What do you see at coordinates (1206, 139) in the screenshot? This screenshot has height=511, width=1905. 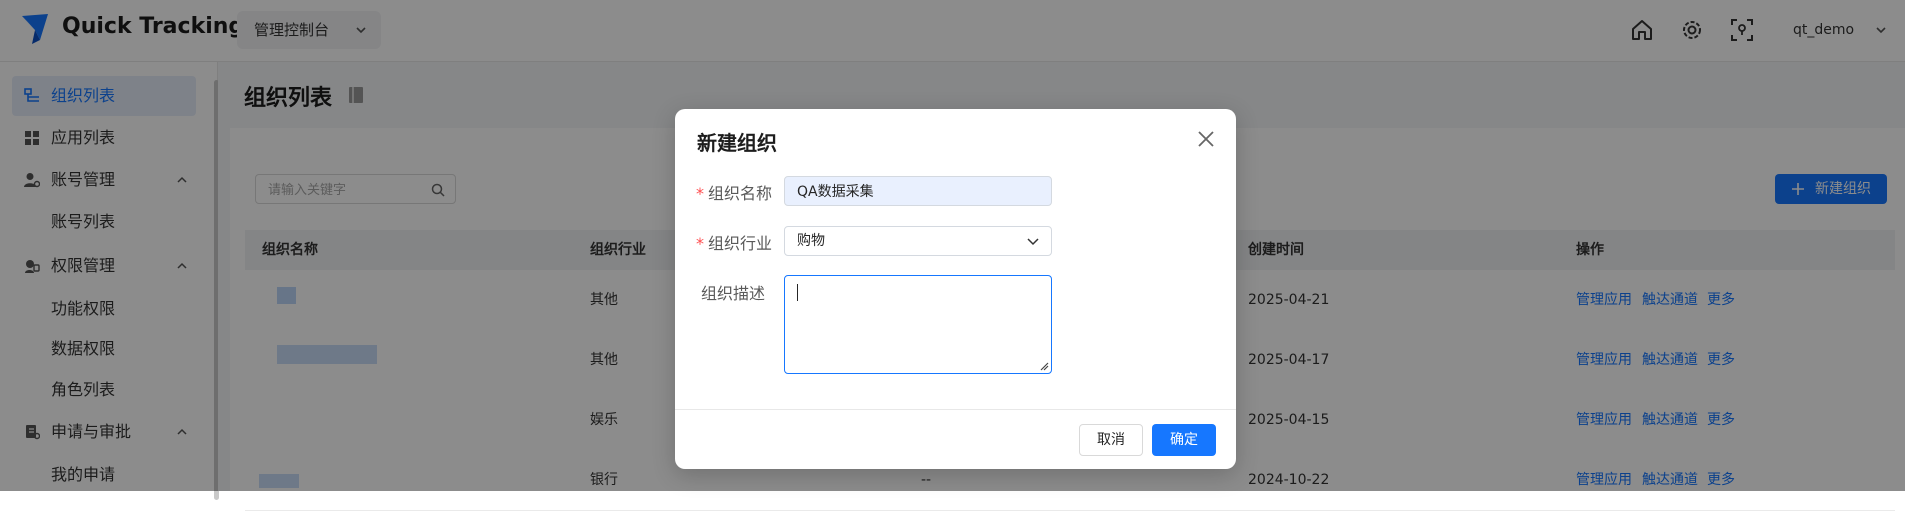 I see `close-icon` at bounding box center [1206, 139].